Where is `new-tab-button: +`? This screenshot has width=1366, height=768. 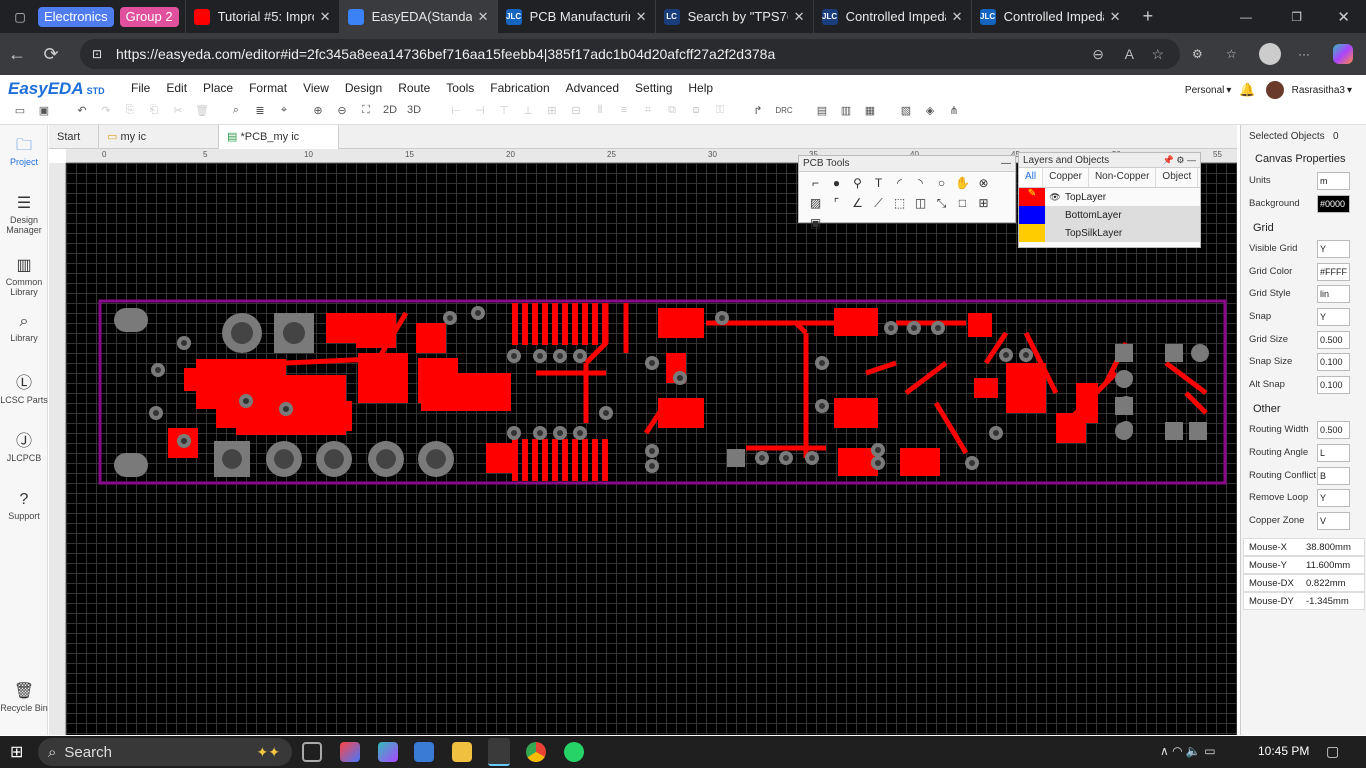 new-tab-button: + is located at coordinates (1148, 16).